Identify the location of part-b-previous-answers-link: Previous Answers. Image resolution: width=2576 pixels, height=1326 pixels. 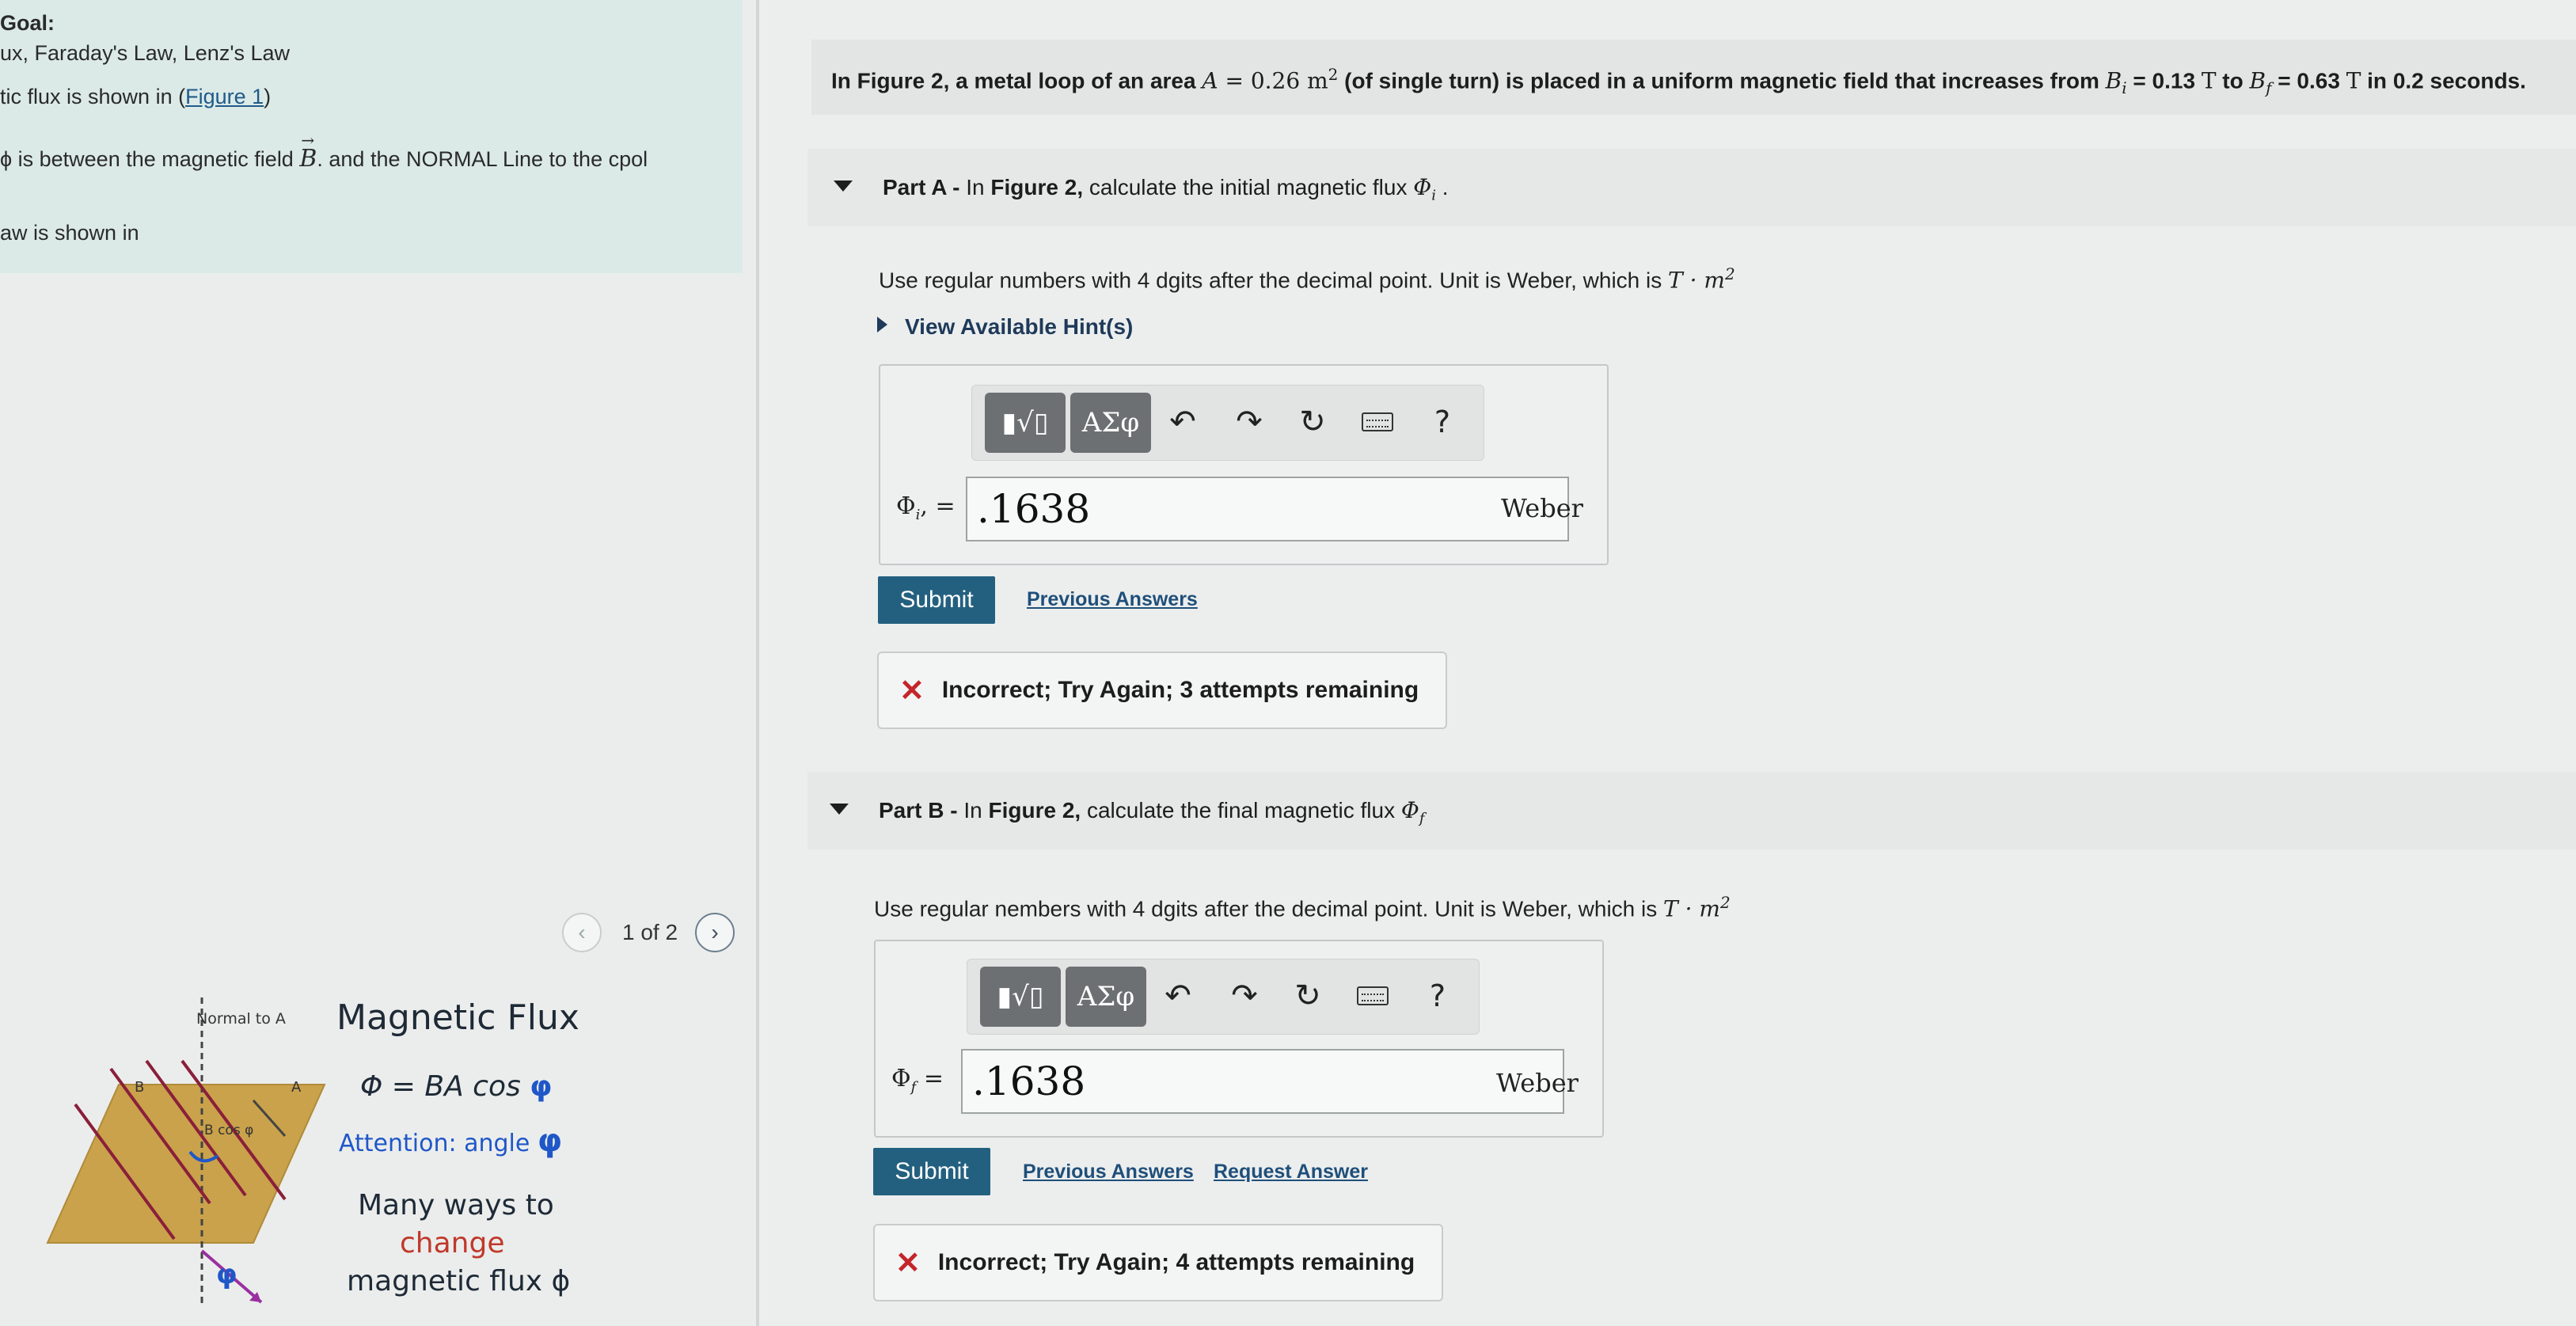
(1108, 1172).